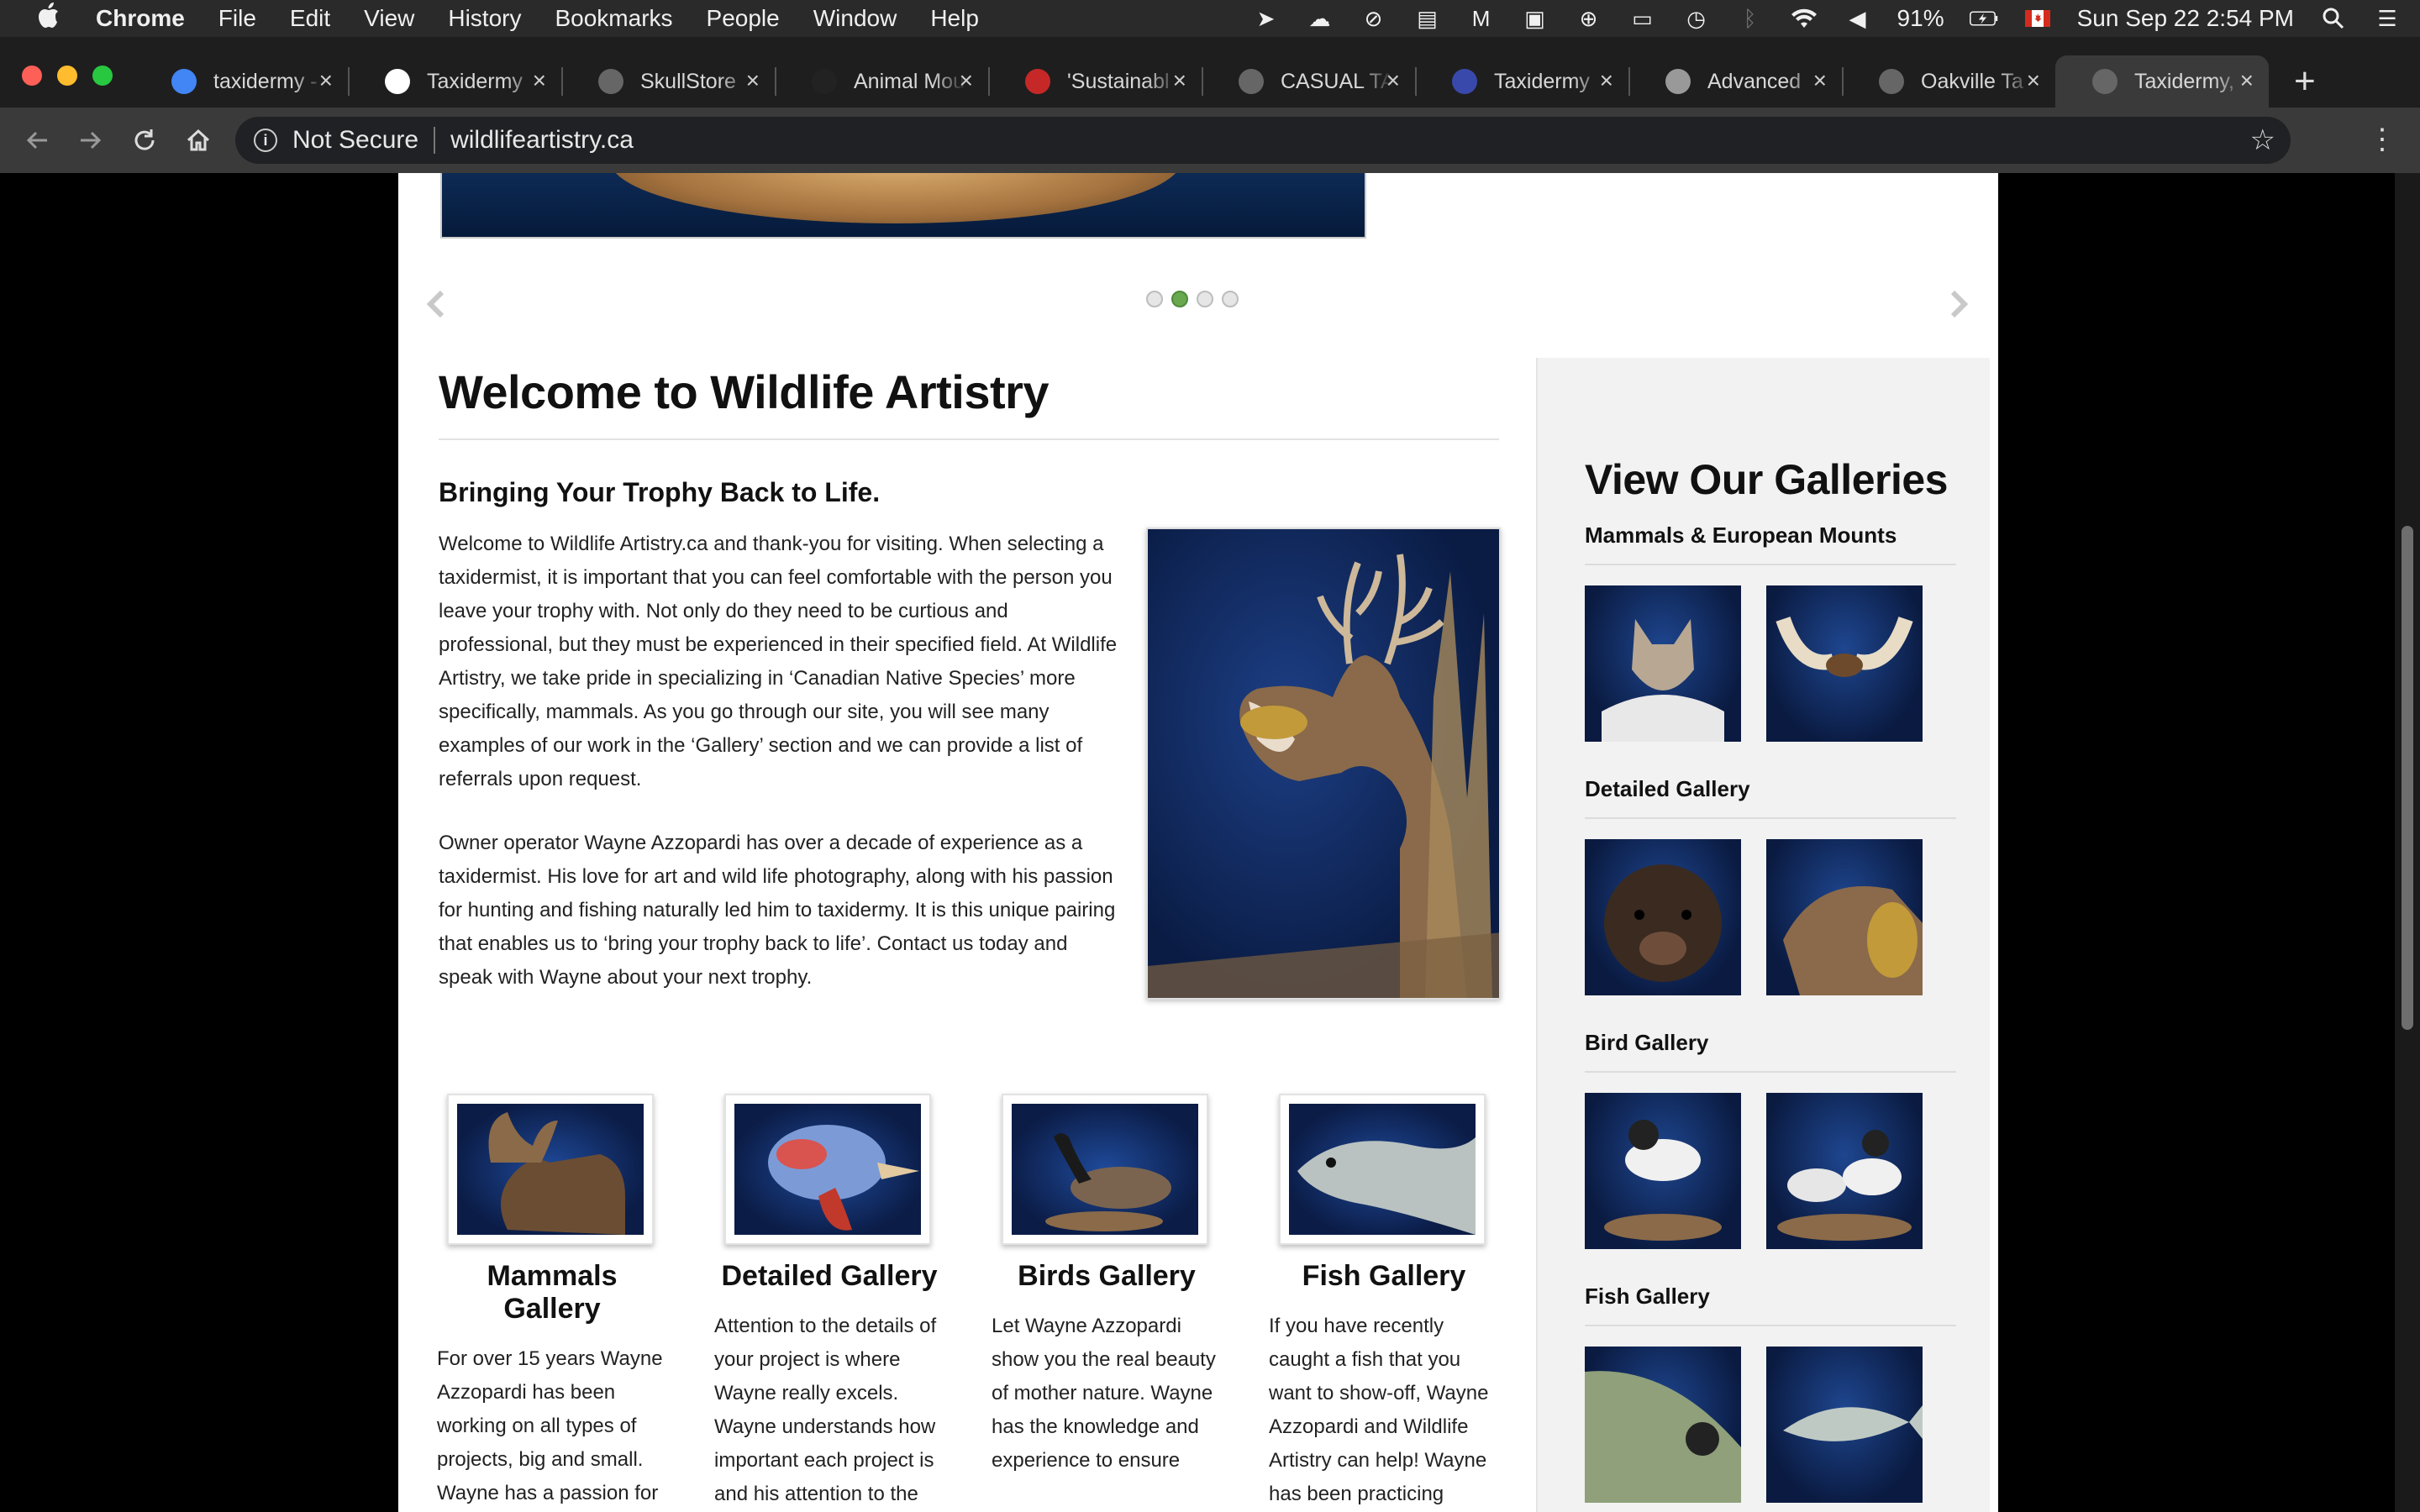 This screenshot has width=2420, height=1512. I want to click on bear-thumbnail, so click(1663, 917).